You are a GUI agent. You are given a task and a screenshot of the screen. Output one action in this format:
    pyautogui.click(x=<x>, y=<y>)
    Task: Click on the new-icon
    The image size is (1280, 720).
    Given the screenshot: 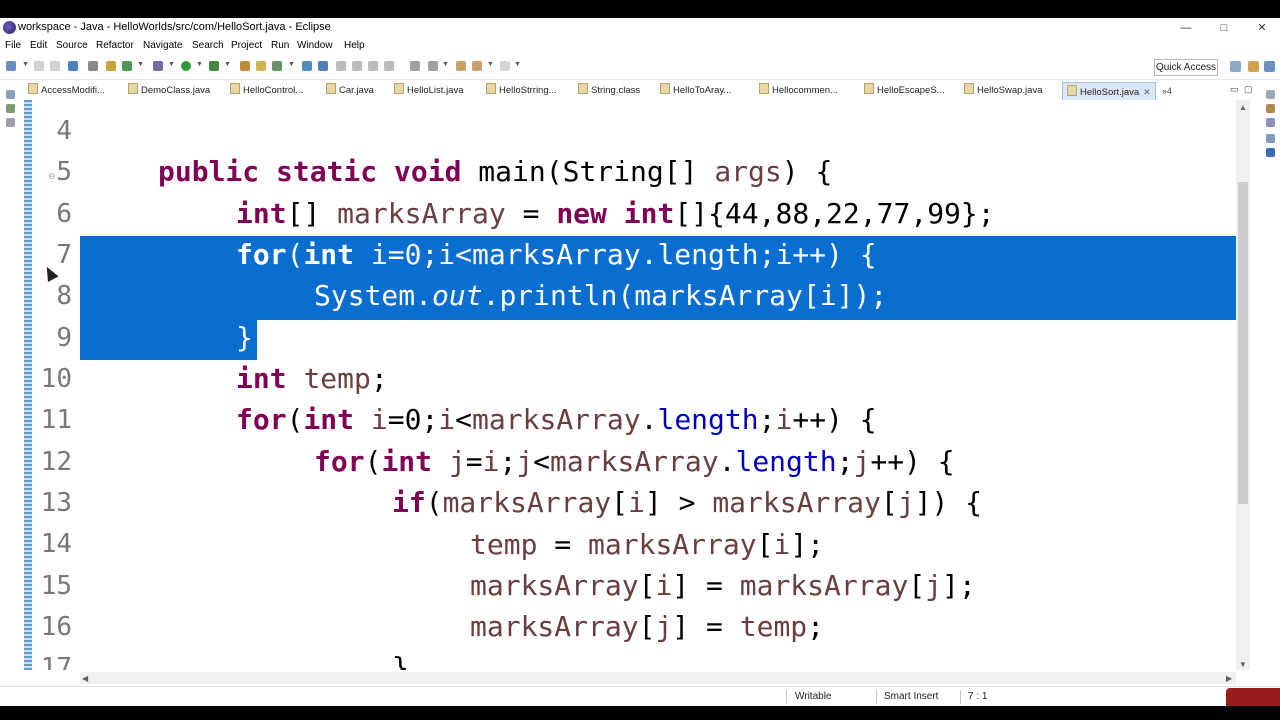 What is the action you would take?
    pyautogui.click(x=11, y=66)
    